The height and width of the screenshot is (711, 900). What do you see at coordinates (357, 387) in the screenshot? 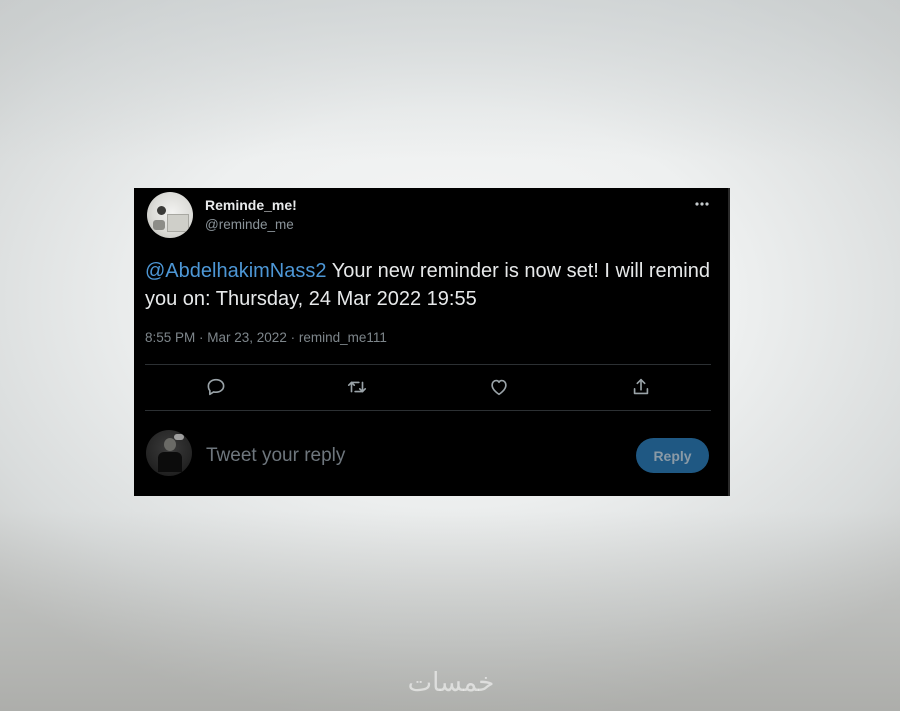
I see `retweet-icon` at bounding box center [357, 387].